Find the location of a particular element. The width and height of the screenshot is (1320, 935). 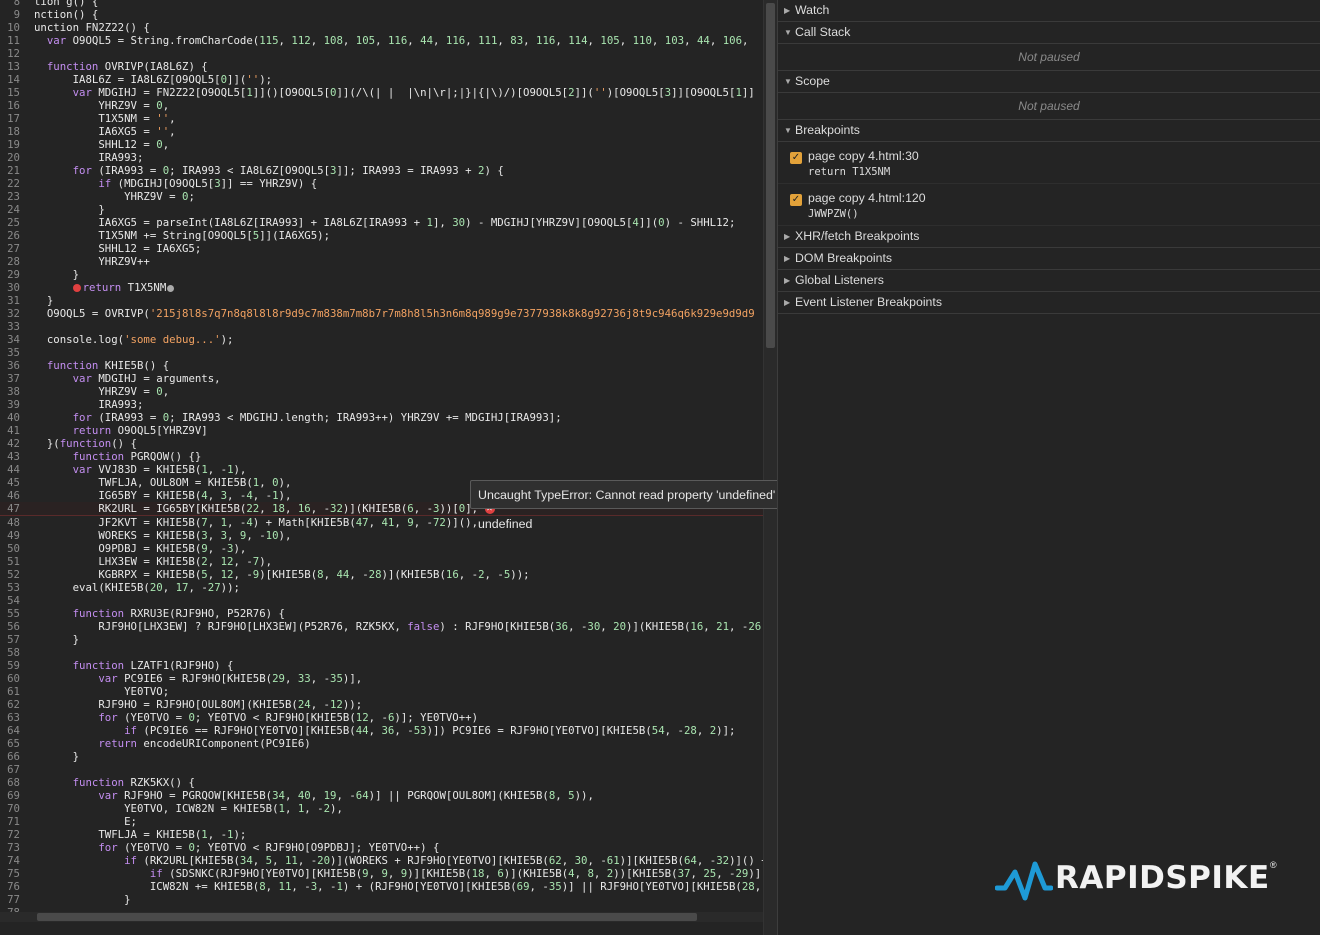

code-line: 10 unction FN2Z22() { is located at coordinates (381, 27).